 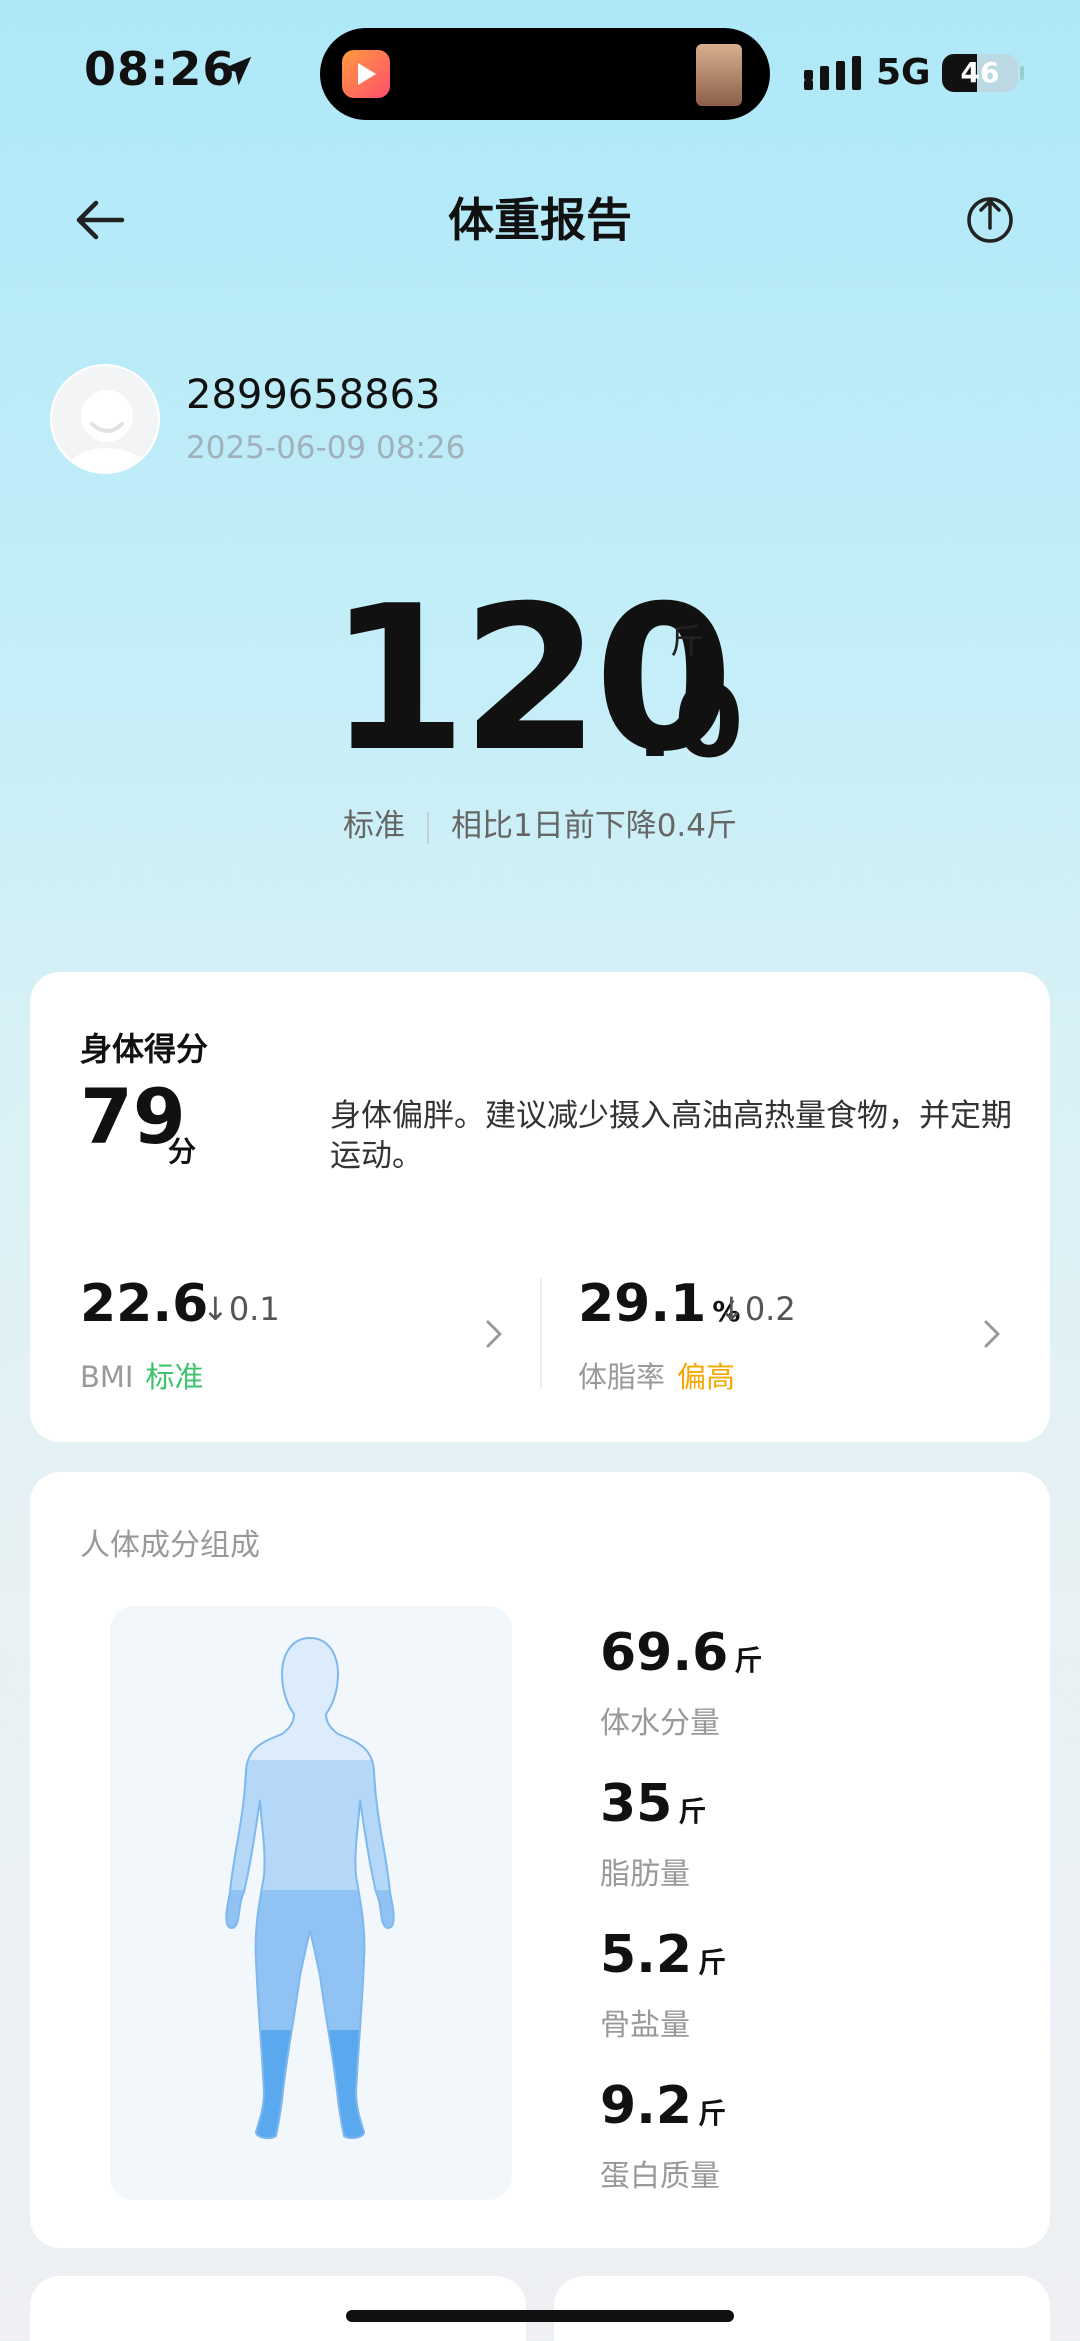 What do you see at coordinates (692, 1811) in the screenshot?
I see `fat-unit: 斤` at bounding box center [692, 1811].